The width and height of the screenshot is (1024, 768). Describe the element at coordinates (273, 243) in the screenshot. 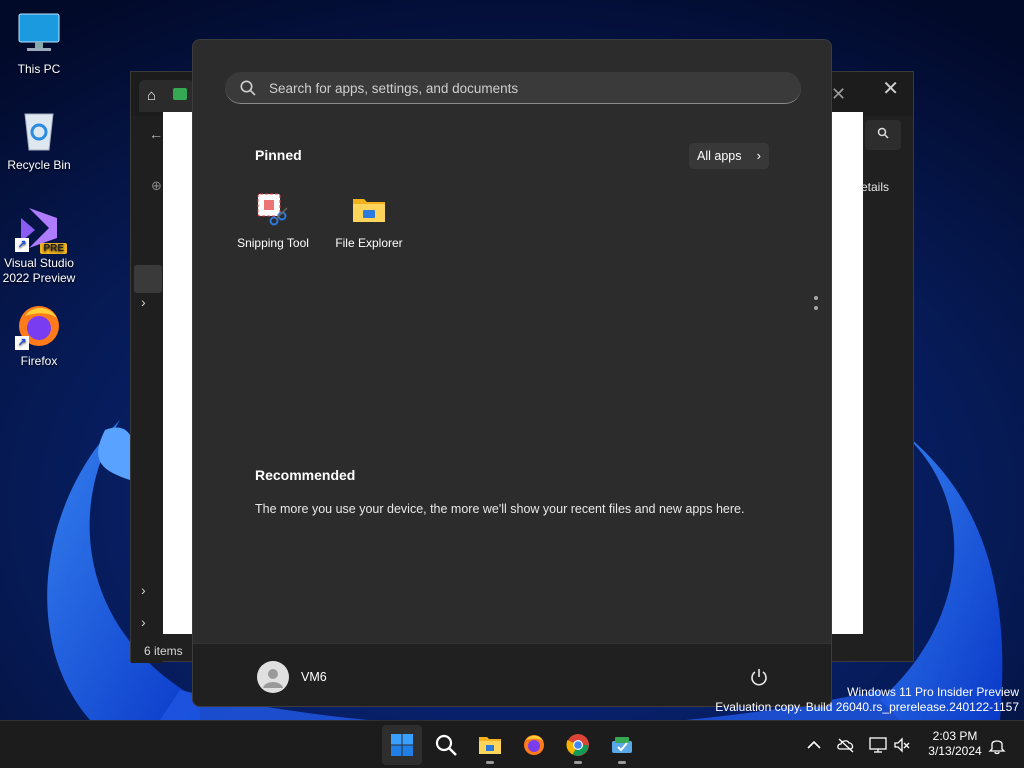

I see `pinned-app-label: Snipping Tool` at that location.